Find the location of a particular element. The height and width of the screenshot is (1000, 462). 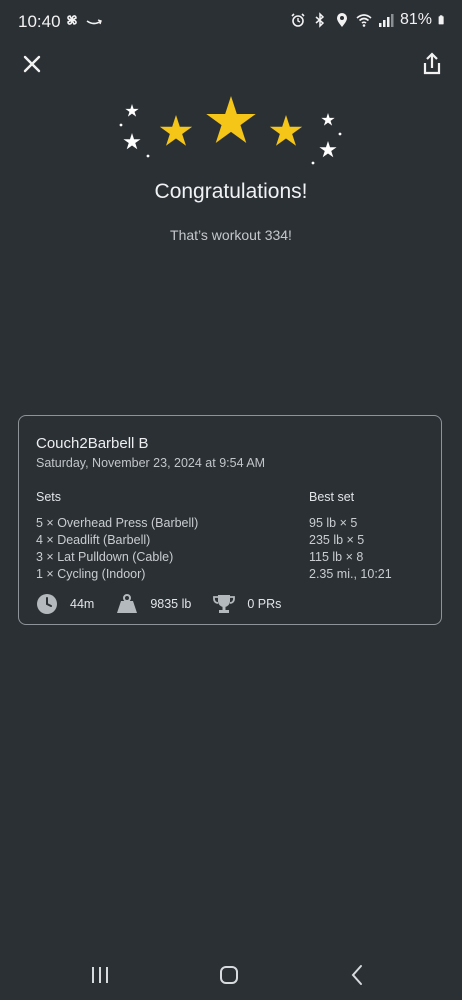

celebration-stars is located at coordinates (230, 130).